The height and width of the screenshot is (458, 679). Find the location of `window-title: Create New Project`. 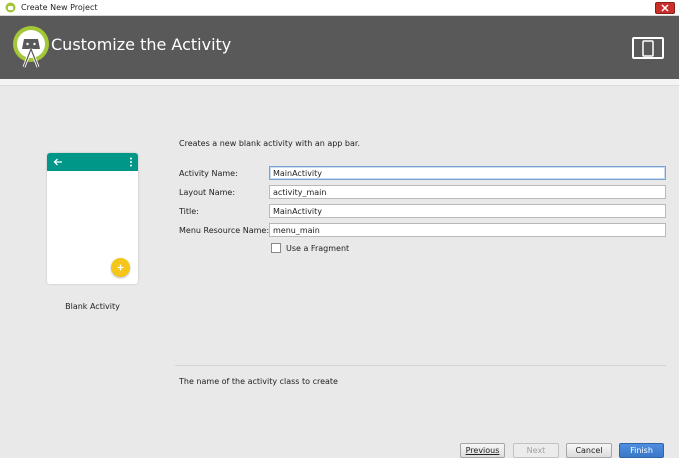

window-title: Create New Project is located at coordinates (59, 7).